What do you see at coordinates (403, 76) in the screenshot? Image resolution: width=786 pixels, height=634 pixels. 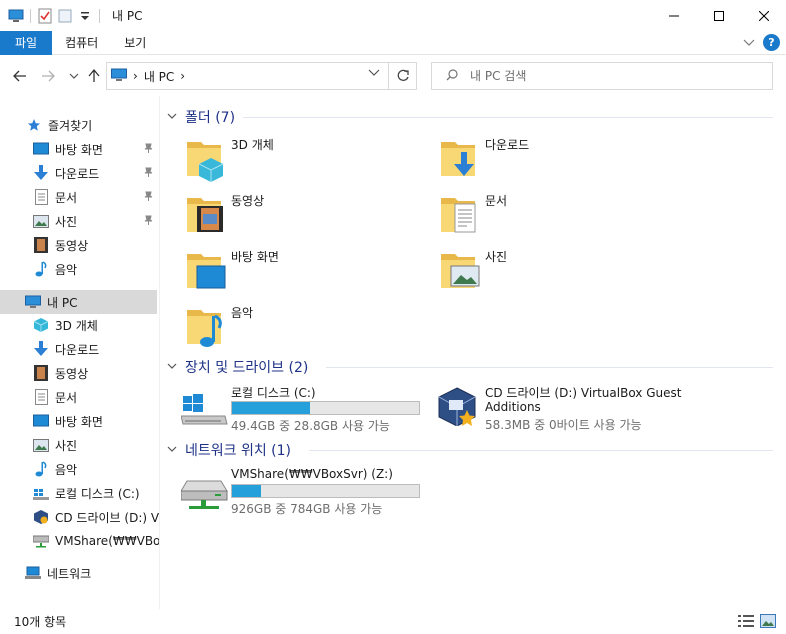 I see `refresh-button` at bounding box center [403, 76].